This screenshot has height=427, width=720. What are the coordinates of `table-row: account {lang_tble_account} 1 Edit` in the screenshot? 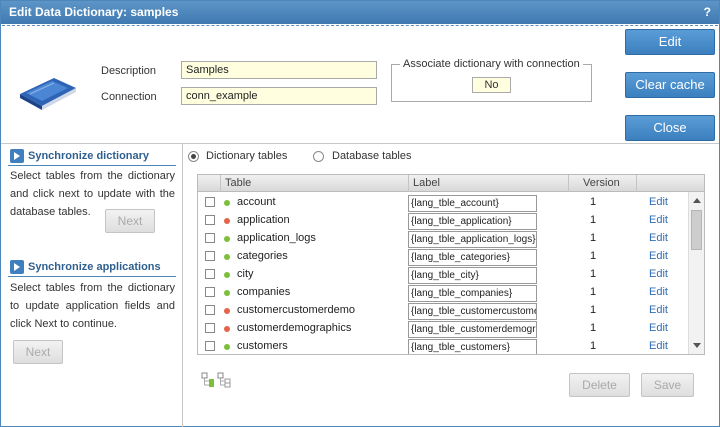 It's located at (443, 203).